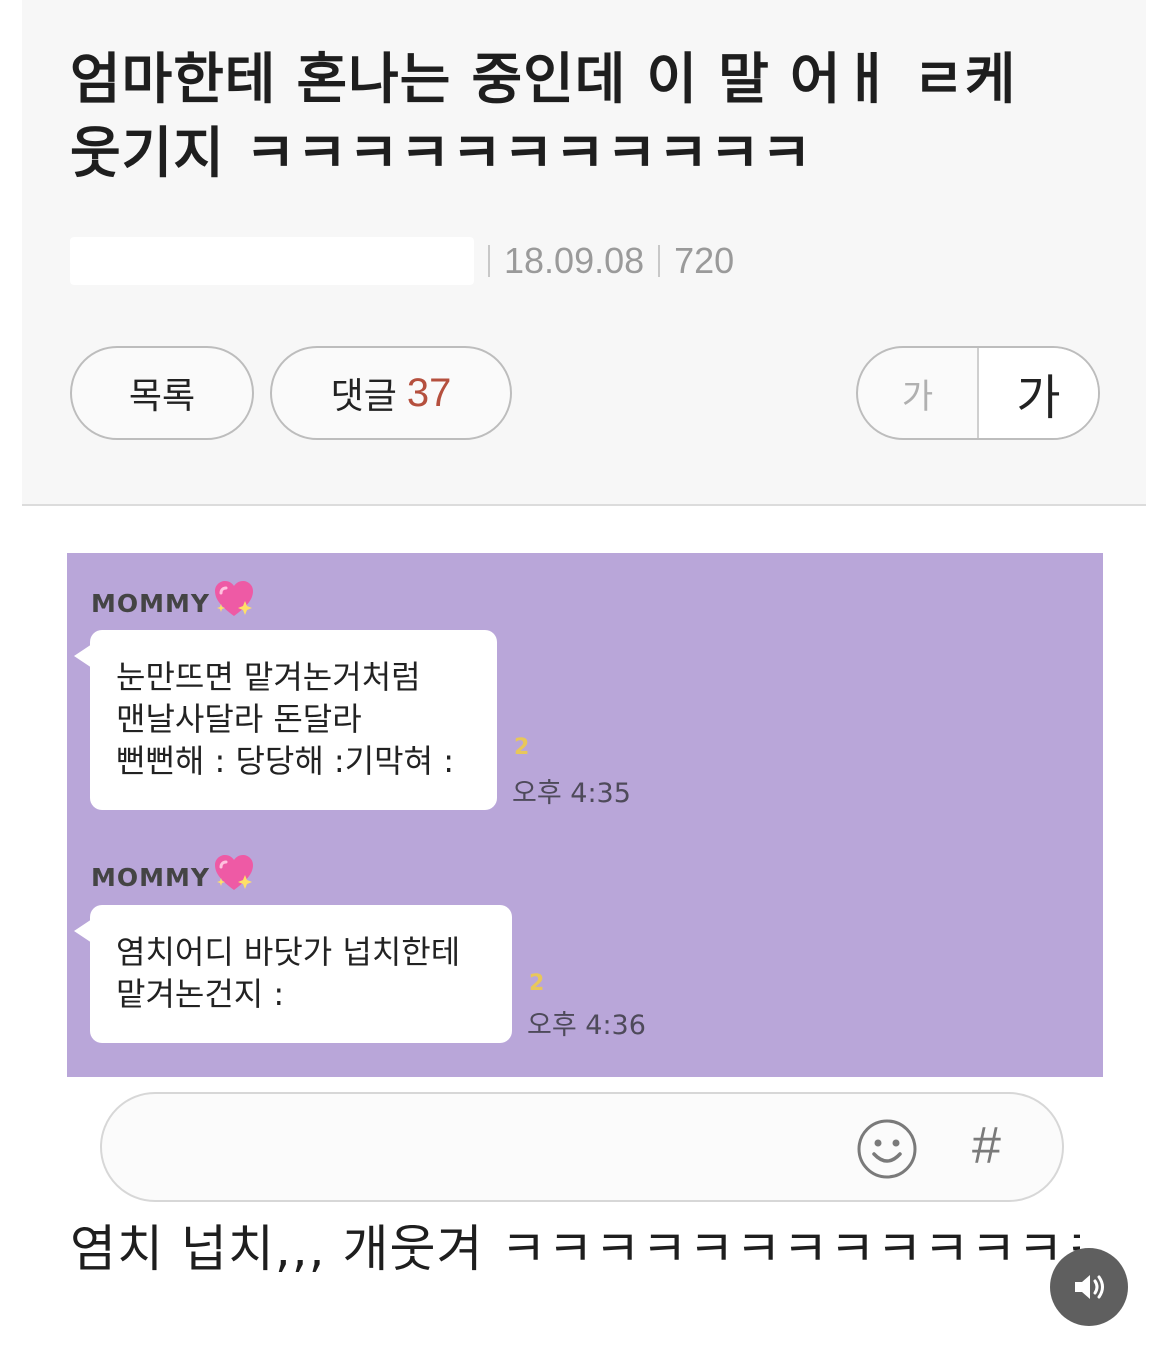  What do you see at coordinates (441, 153) in the screenshot?
I see `post-title-line-2: 웃기지 ㅋㅋㅋㅋㅋㅋㅋㅋㅋㅋㅋ` at bounding box center [441, 153].